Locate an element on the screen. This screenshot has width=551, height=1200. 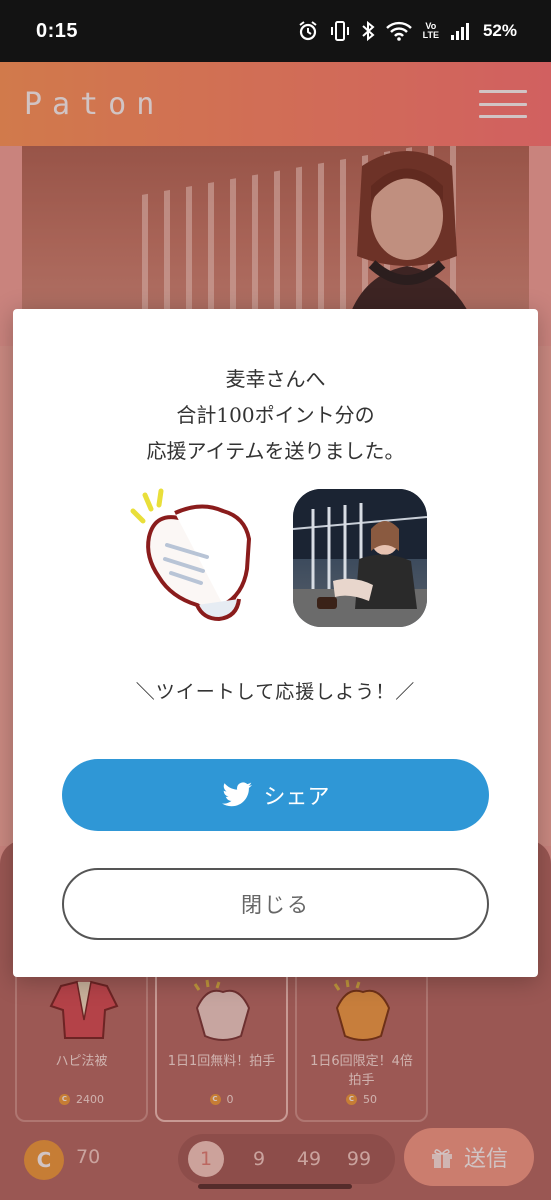
modal-message-line: 応援アイテムを送りました。 is located at coordinates (275, 451).